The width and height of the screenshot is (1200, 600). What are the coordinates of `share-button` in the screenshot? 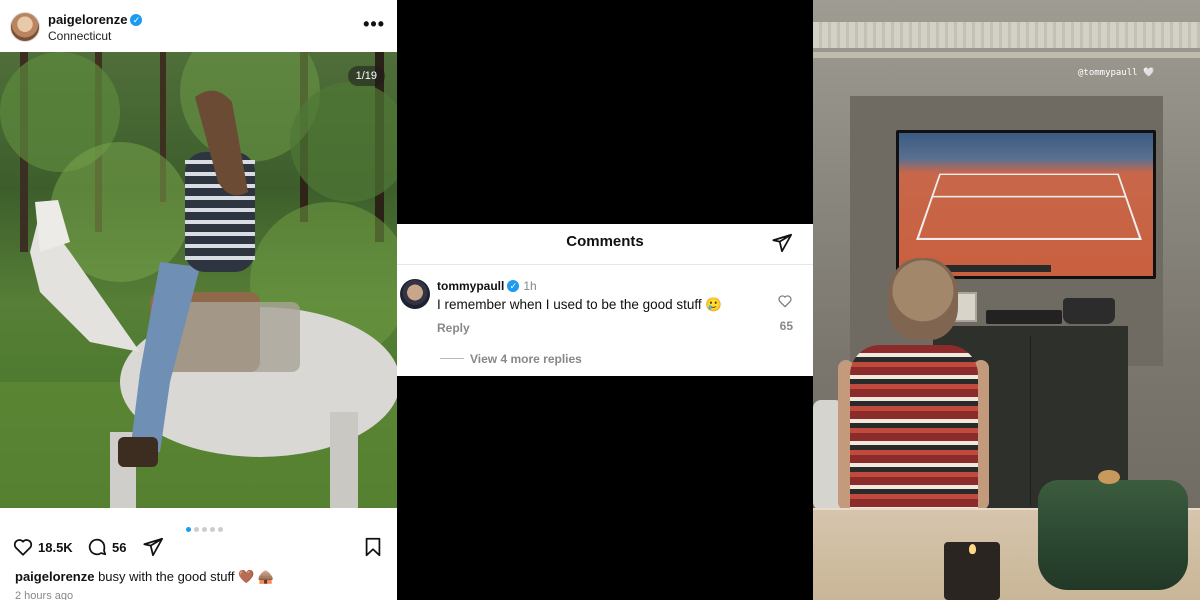 It's located at (153, 547).